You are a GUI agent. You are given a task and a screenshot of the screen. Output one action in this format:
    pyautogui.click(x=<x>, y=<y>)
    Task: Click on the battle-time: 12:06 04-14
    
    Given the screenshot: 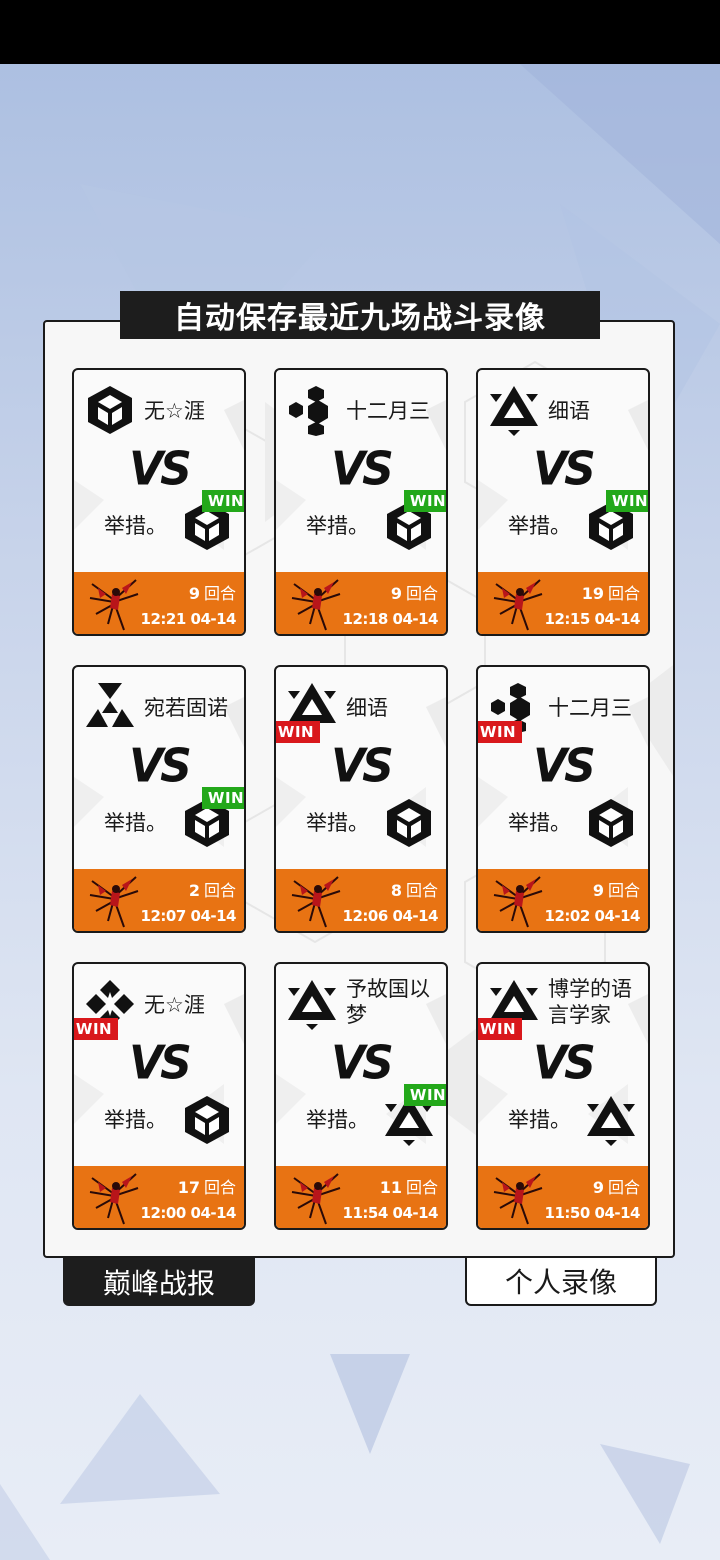 What is the action you would take?
    pyautogui.click(x=390, y=916)
    